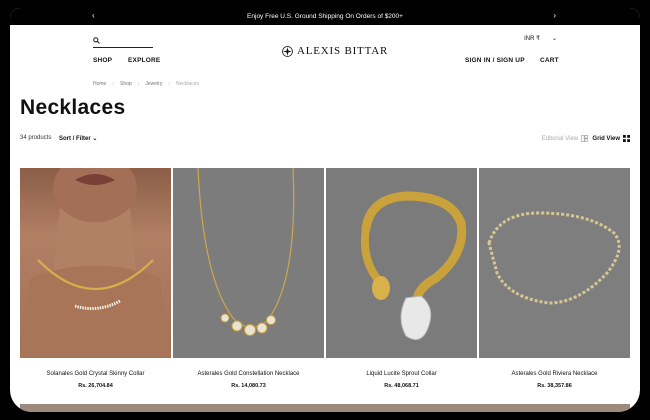 The width and height of the screenshot is (650, 420). What do you see at coordinates (99, 84) in the screenshot?
I see `breadcrumb-home: Home` at bounding box center [99, 84].